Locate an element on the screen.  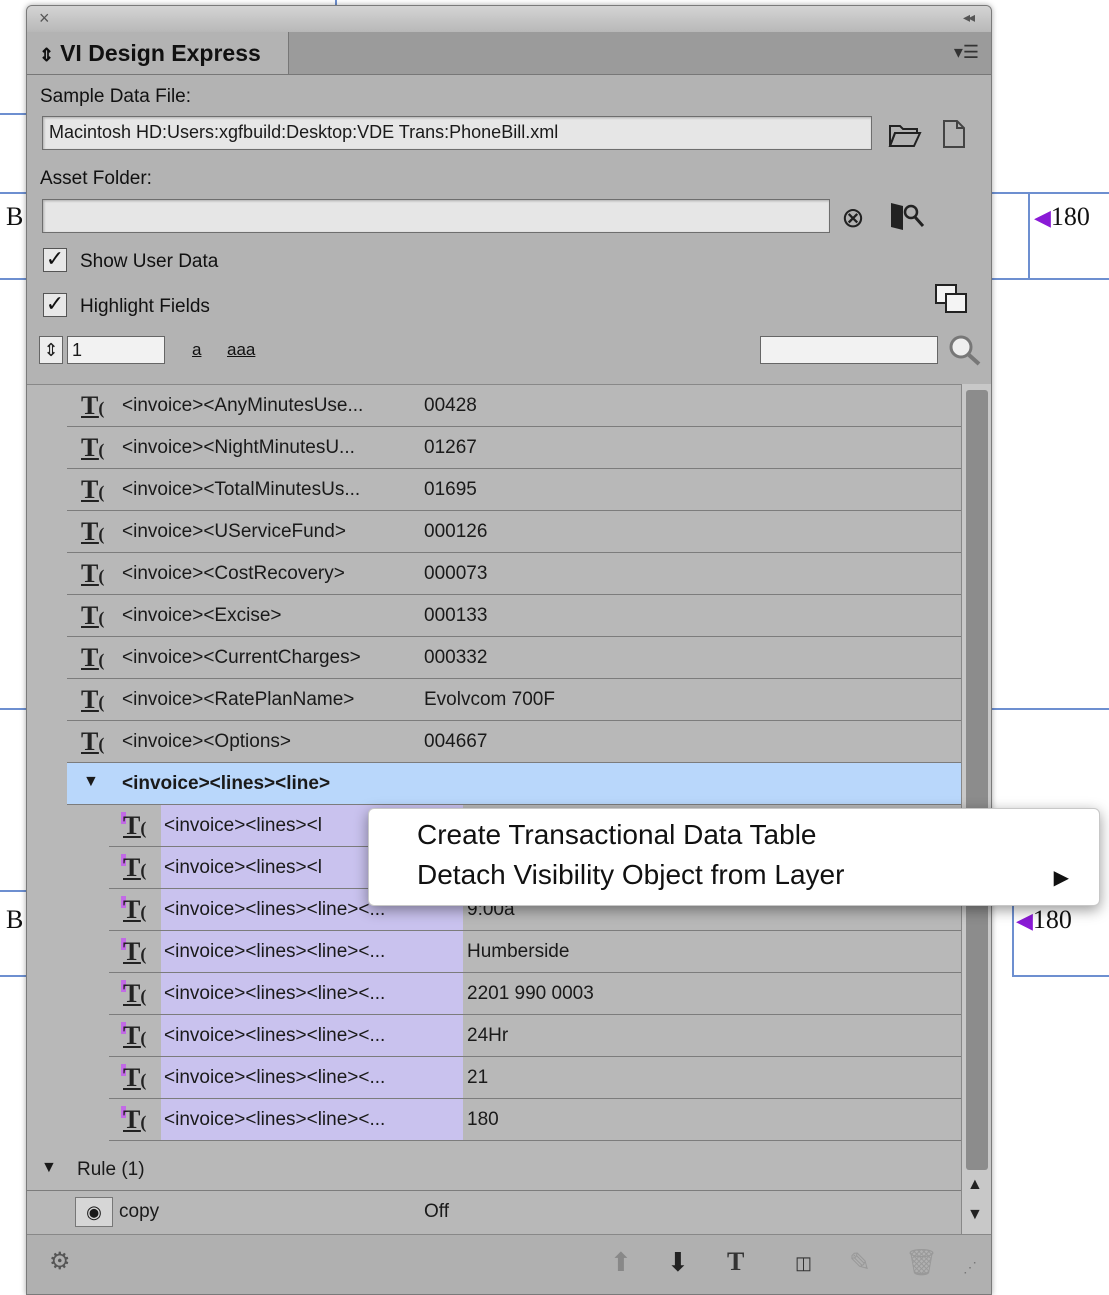
move-up-icon: ⬆ is located at coordinates (621, 1262).